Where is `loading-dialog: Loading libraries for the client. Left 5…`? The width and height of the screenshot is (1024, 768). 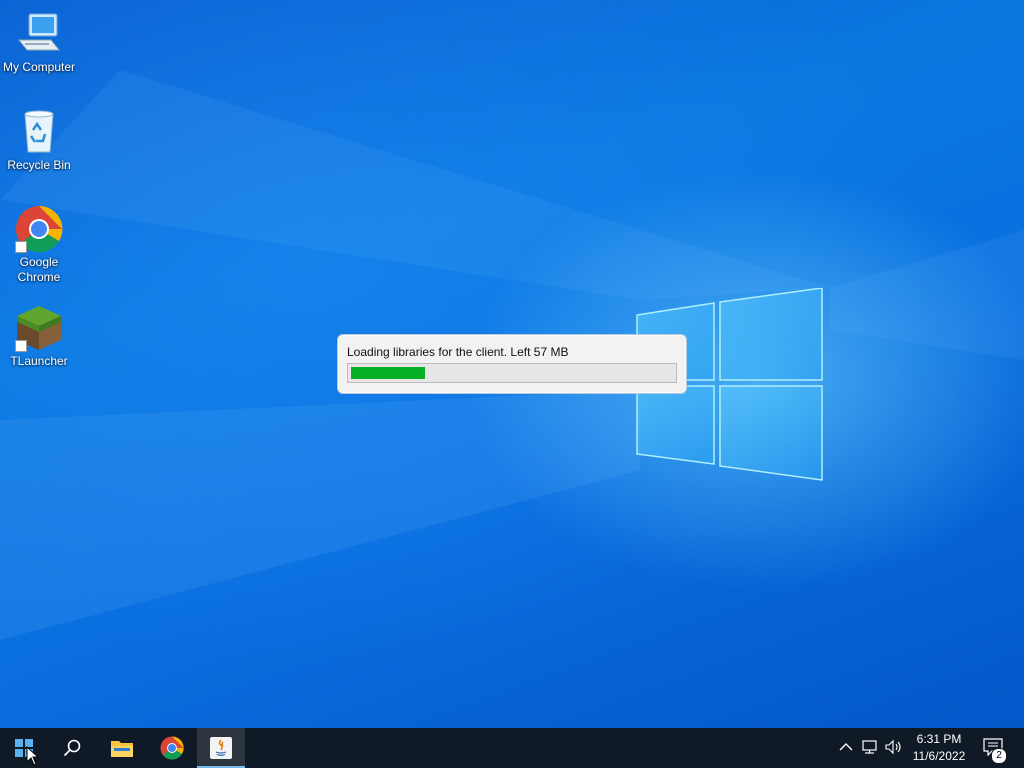 loading-dialog: Loading libraries for the client. Left 5… is located at coordinates (512, 364).